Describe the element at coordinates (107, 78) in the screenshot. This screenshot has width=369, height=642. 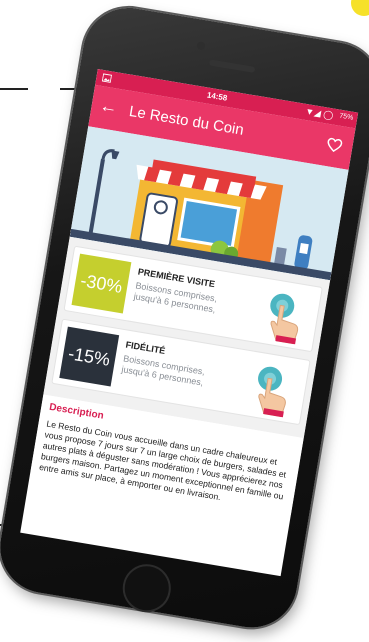
I see `image-icon` at that location.